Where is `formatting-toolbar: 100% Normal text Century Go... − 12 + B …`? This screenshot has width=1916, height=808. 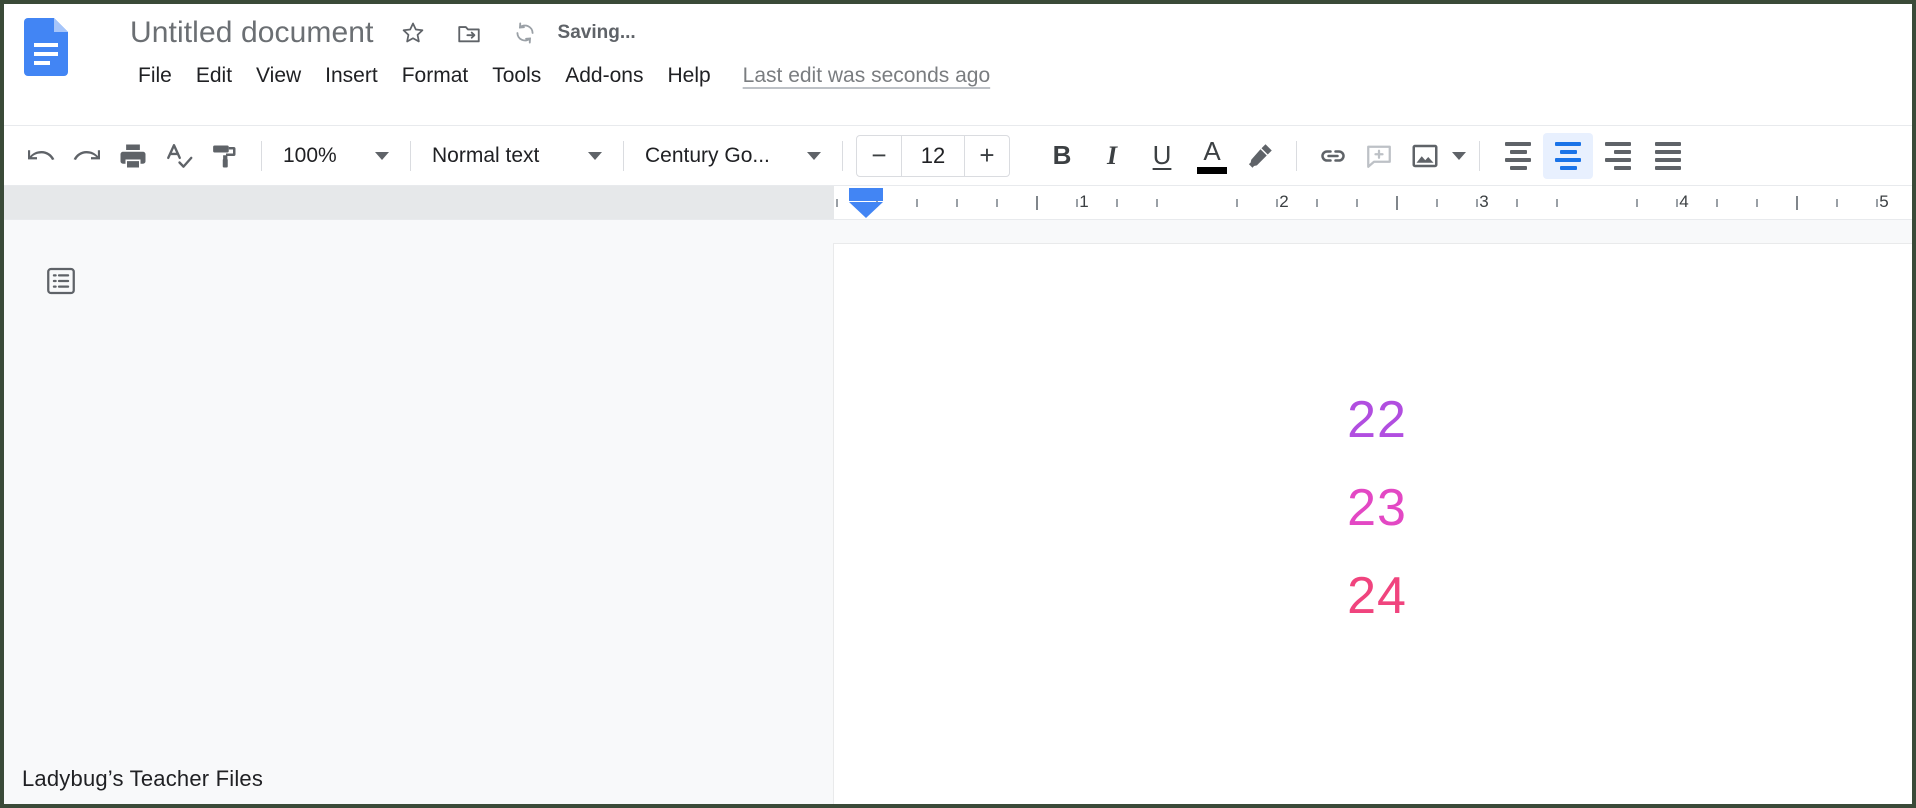 formatting-toolbar: 100% Normal text Century Go... − 12 + B … is located at coordinates (958, 156).